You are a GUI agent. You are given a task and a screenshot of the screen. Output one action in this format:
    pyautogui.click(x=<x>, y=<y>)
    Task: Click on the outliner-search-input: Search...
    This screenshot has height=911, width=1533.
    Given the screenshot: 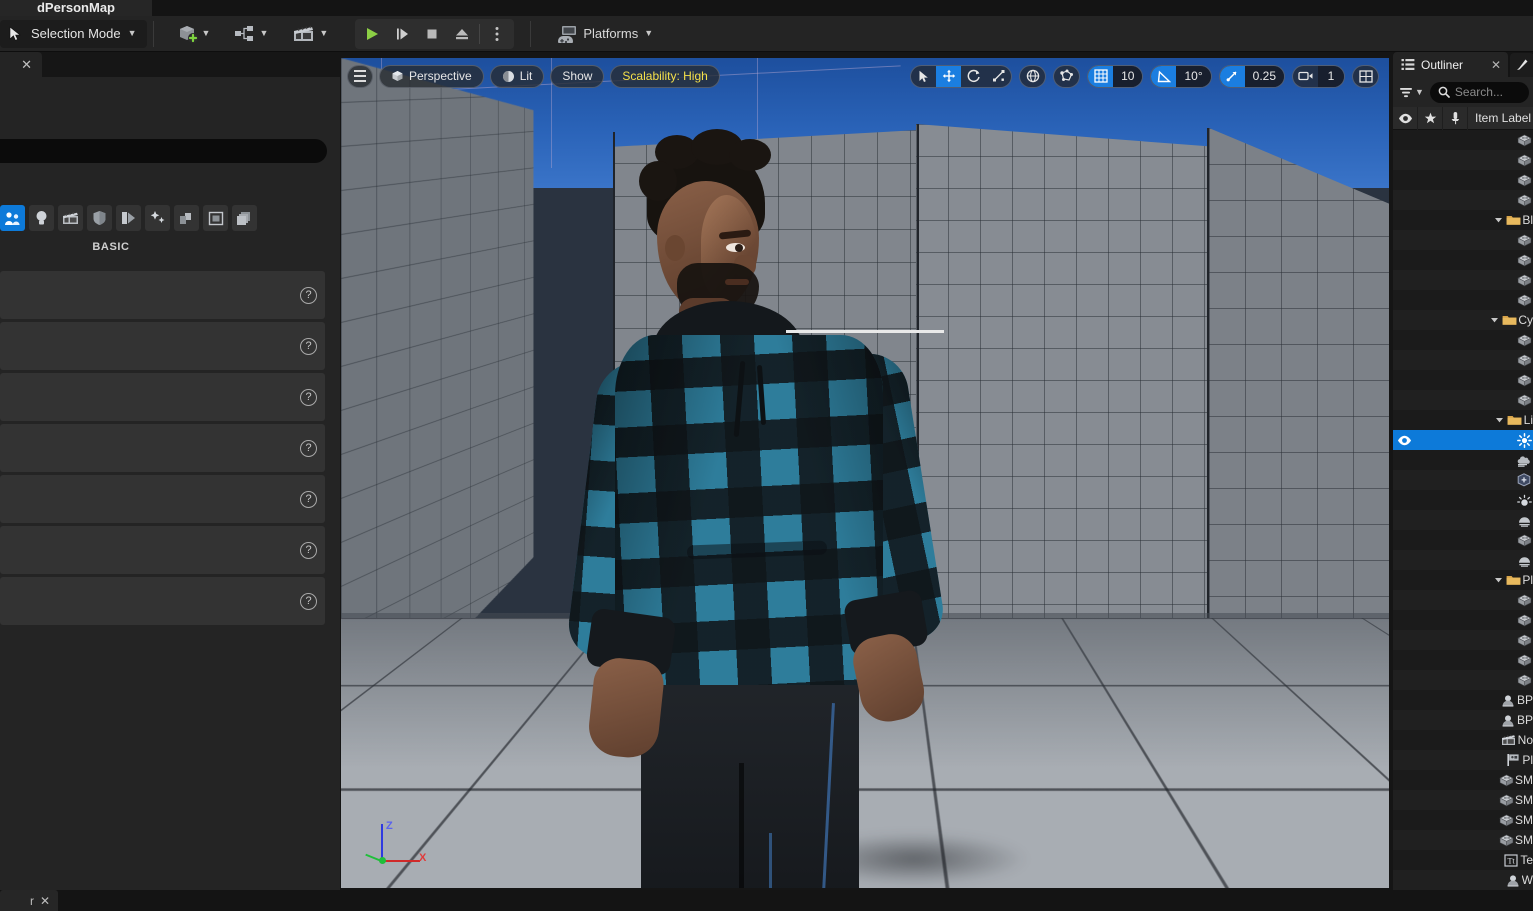 What is the action you would take?
    pyautogui.click(x=1479, y=92)
    